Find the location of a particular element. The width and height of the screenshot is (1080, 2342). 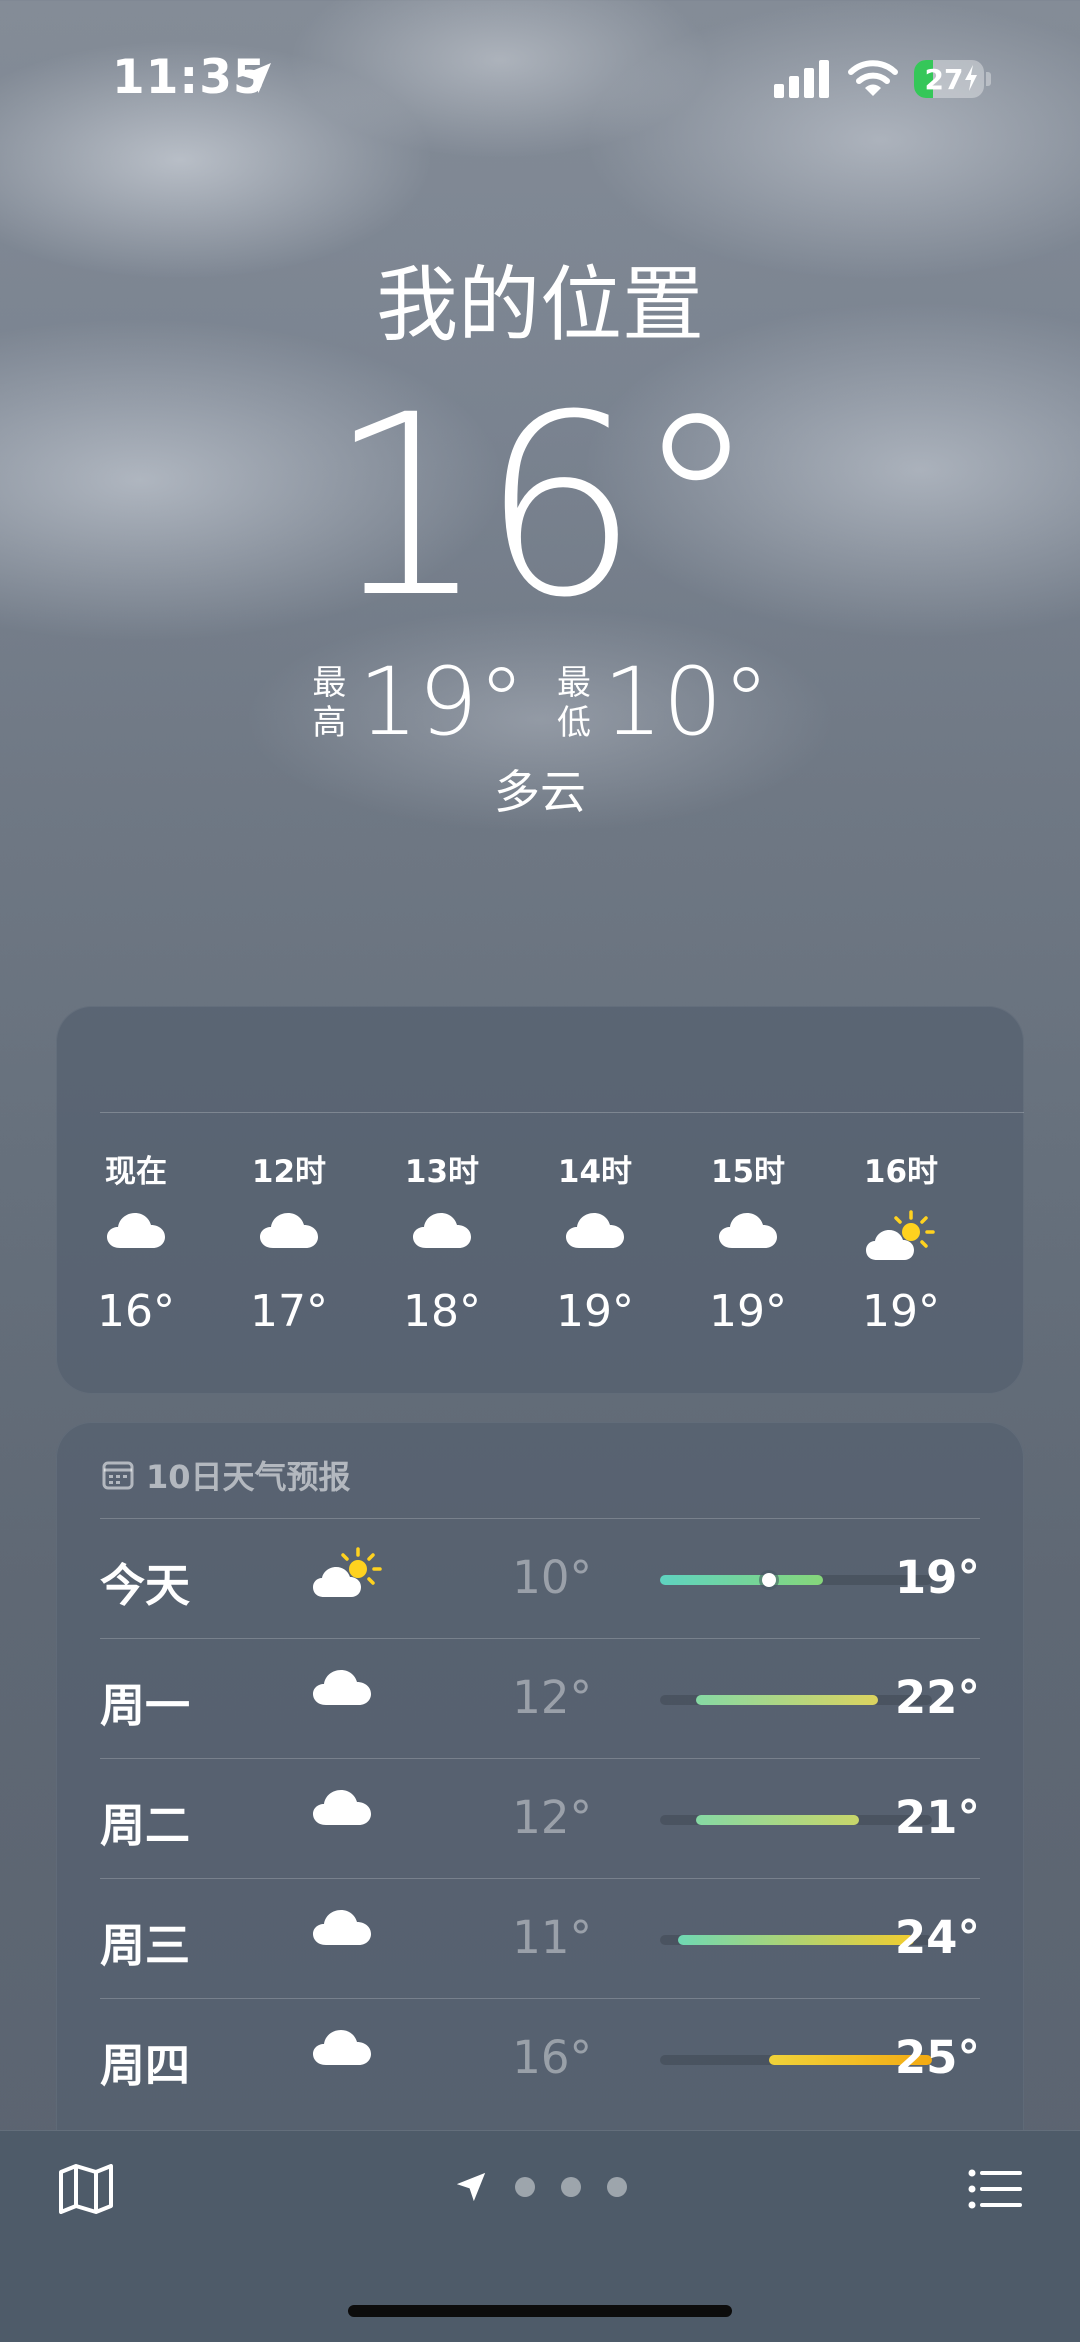

home-indicator is located at coordinates (540, 2311).